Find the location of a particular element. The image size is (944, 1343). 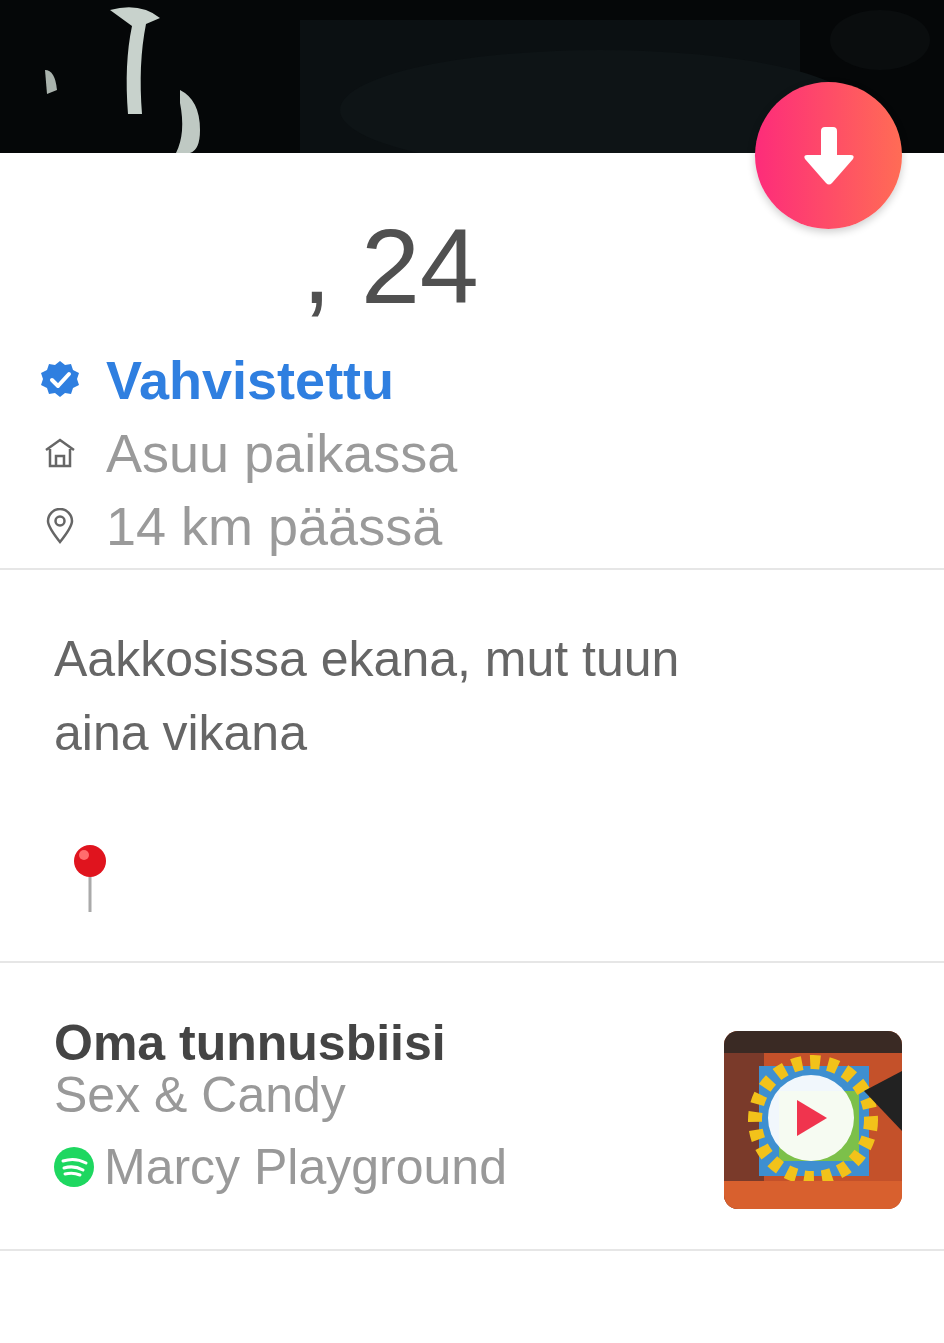

profile-detail: 14 km päässä is located at coordinates (274, 525).